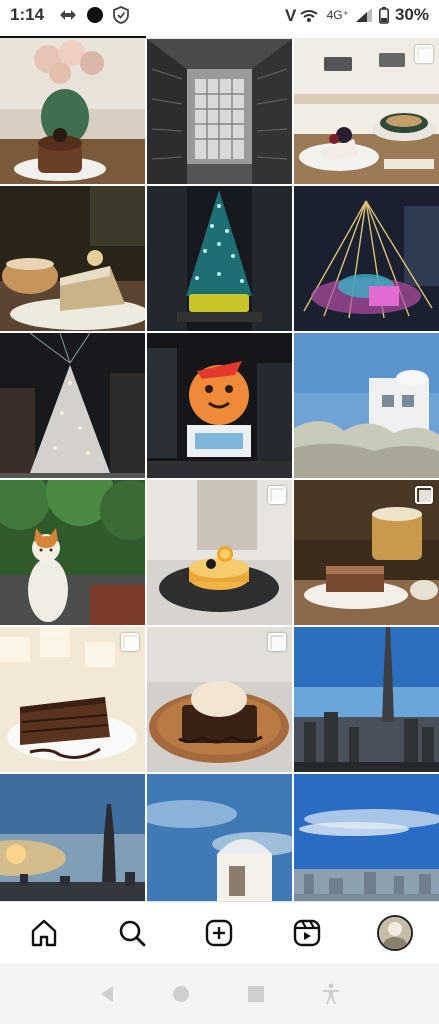 The image size is (439, 1024). I want to click on battery-percent: 30%, so click(411, 14).